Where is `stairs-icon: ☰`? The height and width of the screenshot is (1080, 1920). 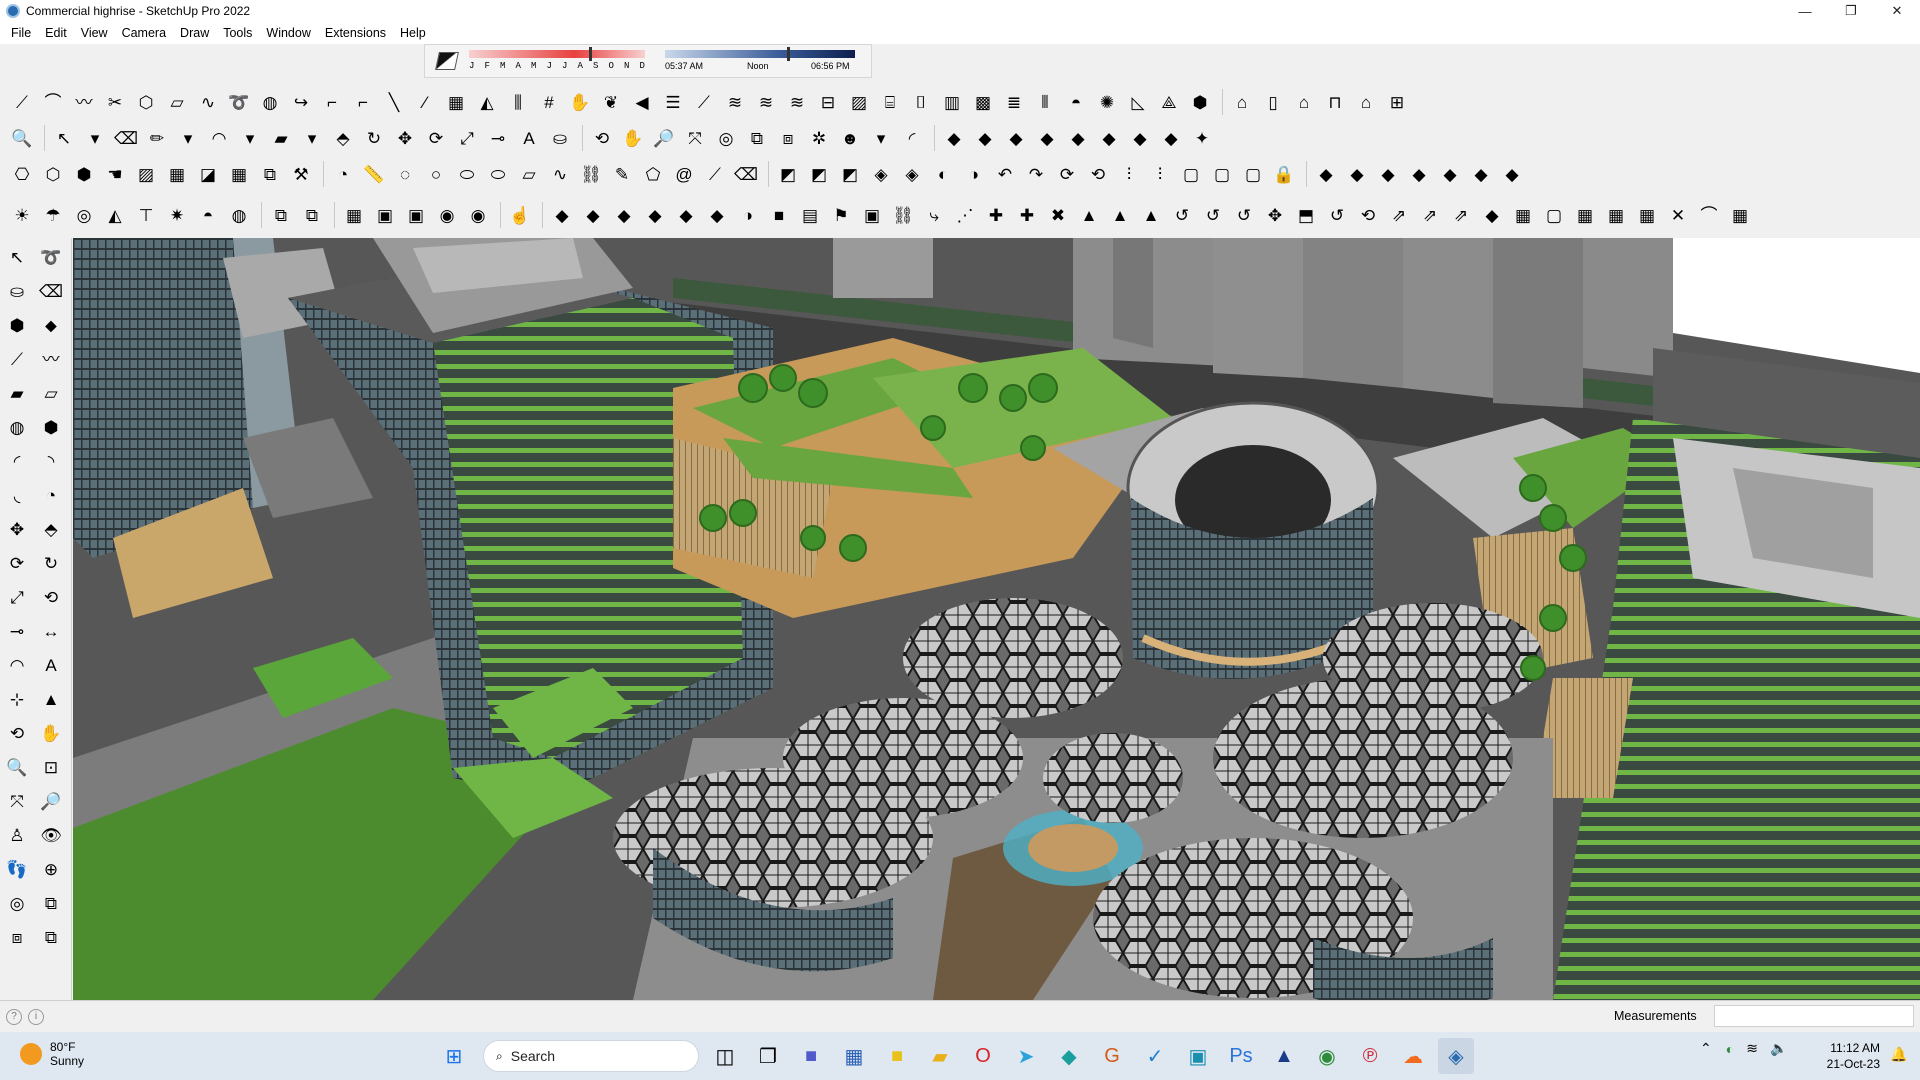
stairs-icon: ☰ is located at coordinates (673, 102).